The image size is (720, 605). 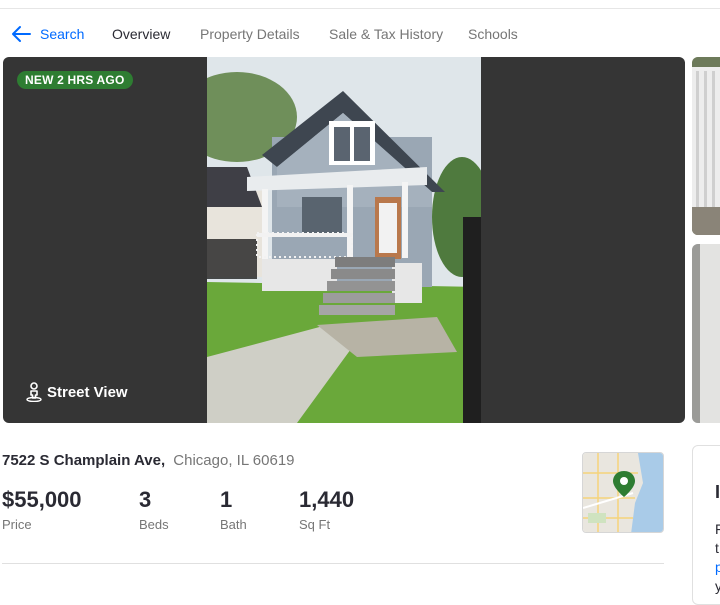 What do you see at coordinates (717, 492) in the screenshot?
I see `side-card-heading: I` at bounding box center [717, 492].